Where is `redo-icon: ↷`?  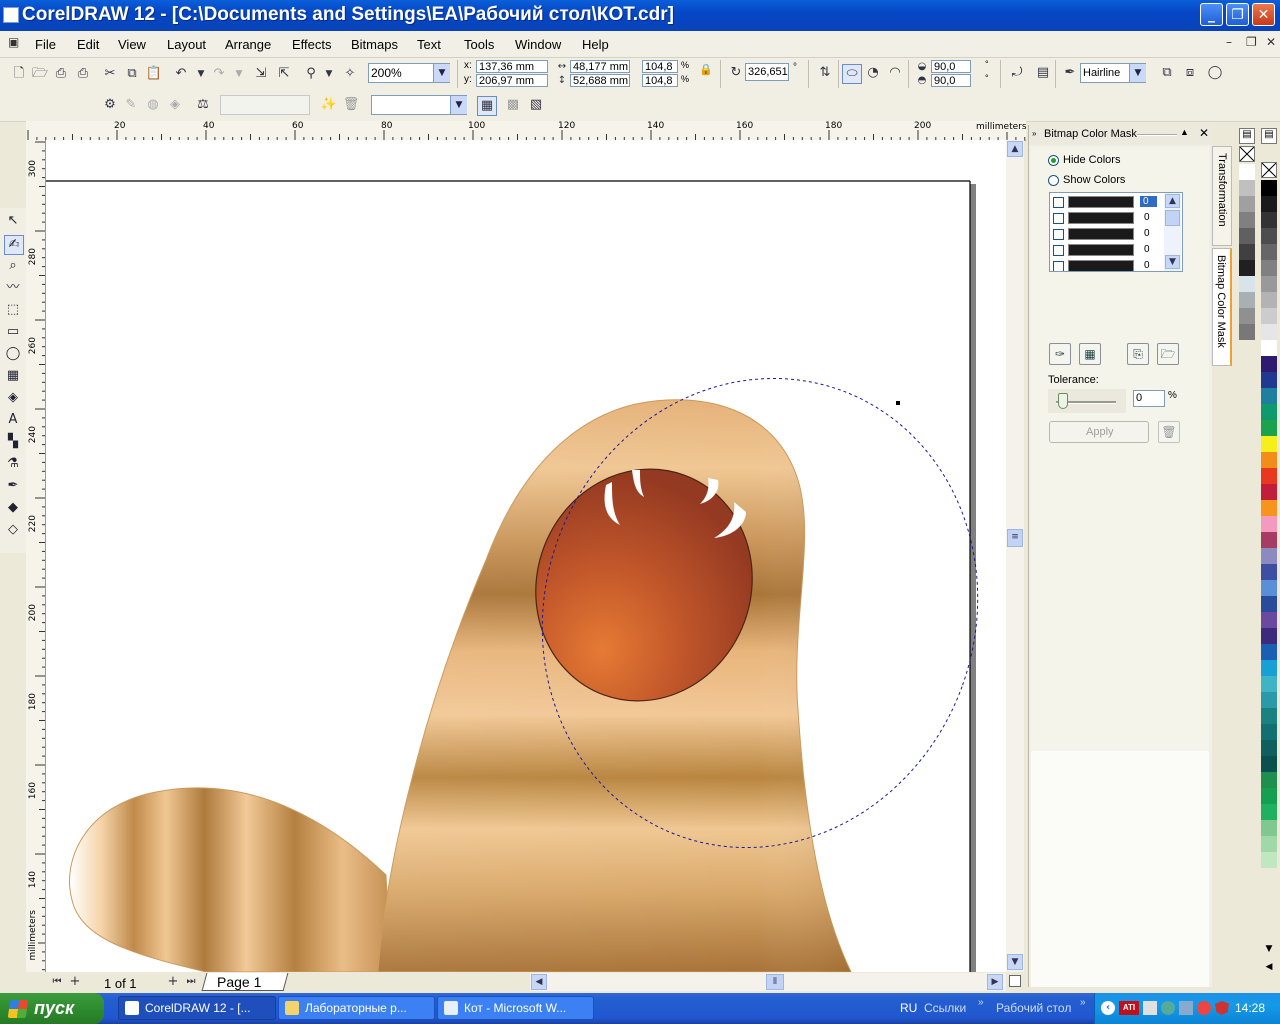
redo-icon: ↷ is located at coordinates (219, 74).